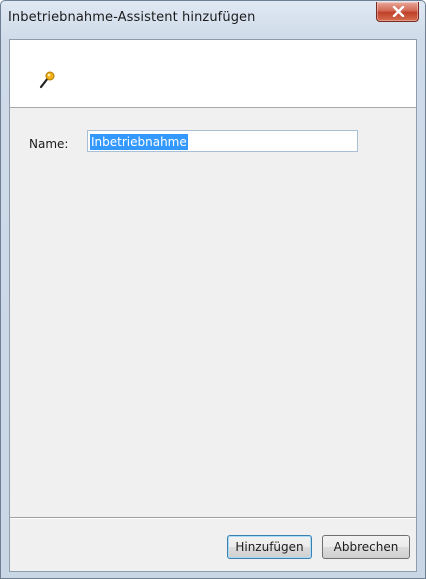 This screenshot has width=426, height=579. What do you see at coordinates (213, 74) in the screenshot?
I see `header-panel` at bounding box center [213, 74].